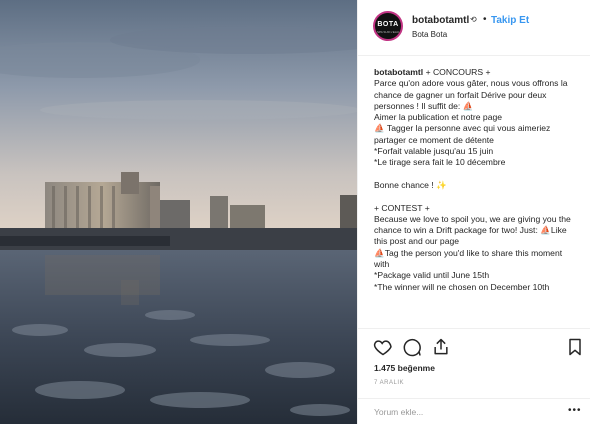 The height and width of the screenshot is (424, 590). Describe the element at coordinates (383, 347) in the screenshot. I see `heart-icon` at that location.